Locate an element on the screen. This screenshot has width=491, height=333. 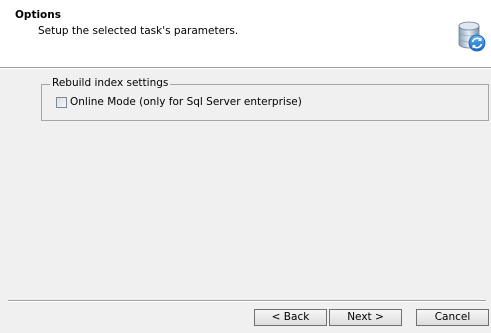
header-divider is located at coordinates (245, 68).